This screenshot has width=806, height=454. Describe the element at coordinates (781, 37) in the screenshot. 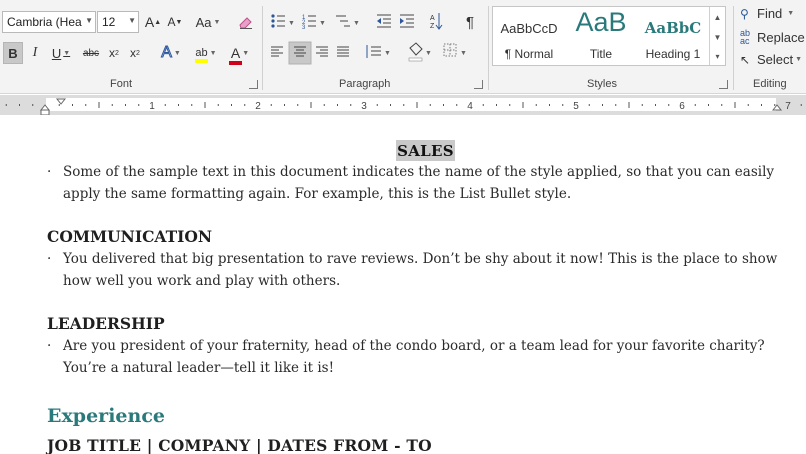

I see `replace-label: Replace` at that location.